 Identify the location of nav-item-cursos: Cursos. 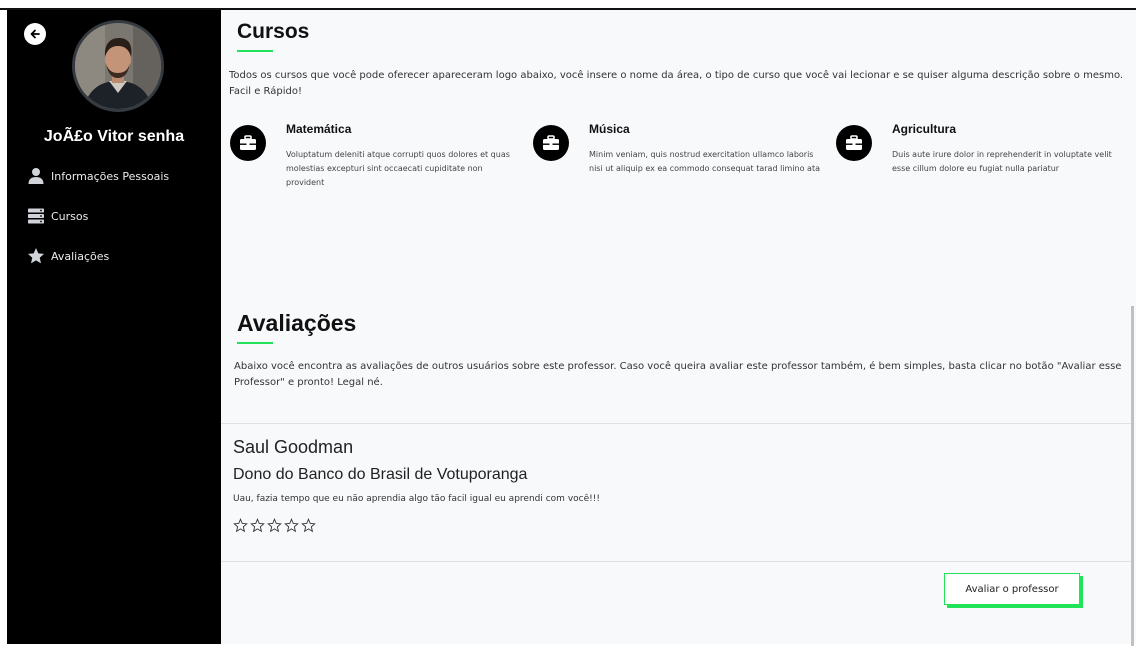
(57, 216).